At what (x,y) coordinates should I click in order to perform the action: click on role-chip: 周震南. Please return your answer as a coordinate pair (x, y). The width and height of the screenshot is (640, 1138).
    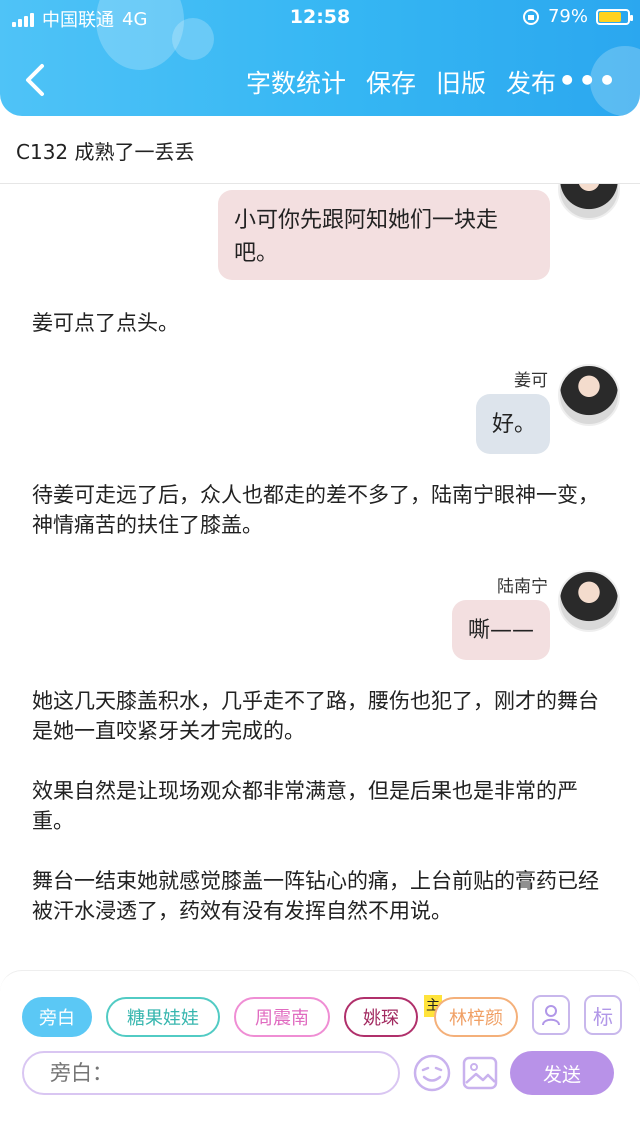
    Looking at the image, I should click on (282, 1017).